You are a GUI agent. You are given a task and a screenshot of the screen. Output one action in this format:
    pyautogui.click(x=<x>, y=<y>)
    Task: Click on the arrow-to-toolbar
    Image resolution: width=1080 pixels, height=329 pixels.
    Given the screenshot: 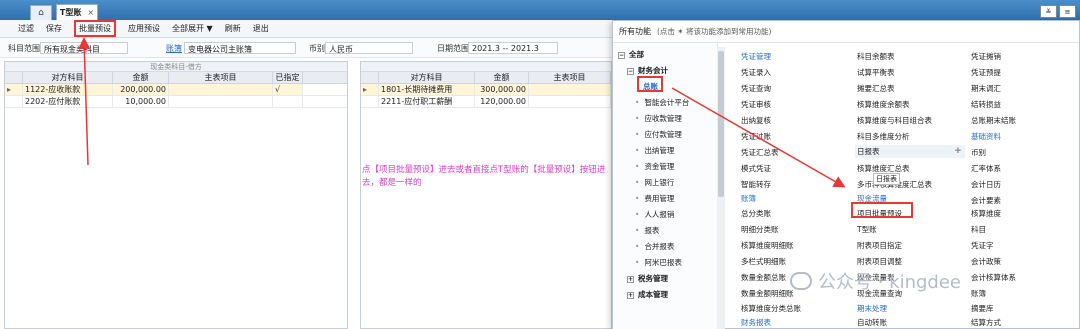 What is the action you would take?
    pyautogui.click(x=84, y=101)
    